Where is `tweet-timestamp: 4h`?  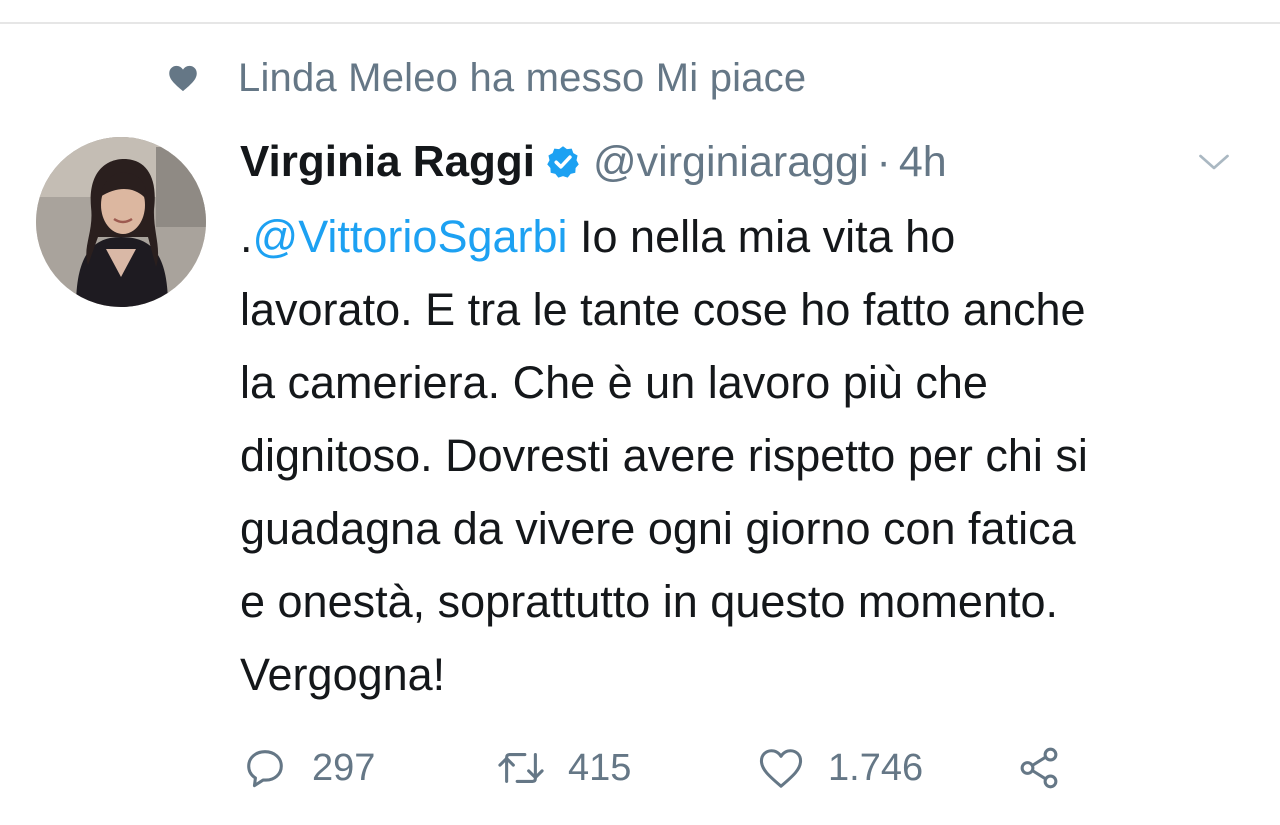 tweet-timestamp: 4h is located at coordinates (923, 162).